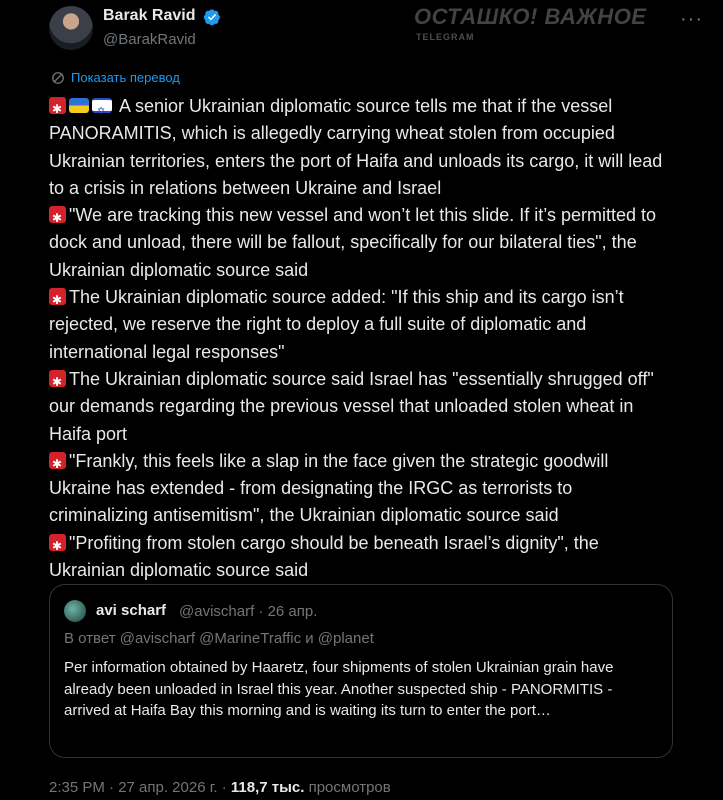 This screenshot has height=800, width=723. What do you see at coordinates (149, 39) in the screenshot?
I see `author-handle: @BarakRavid` at bounding box center [149, 39].